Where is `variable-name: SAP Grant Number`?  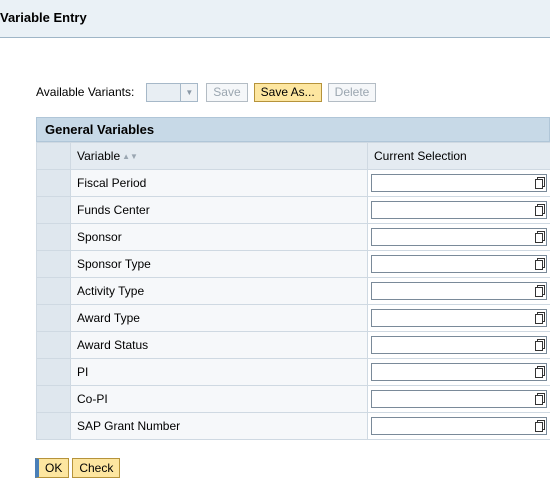 variable-name: SAP Grant Number is located at coordinates (219, 426).